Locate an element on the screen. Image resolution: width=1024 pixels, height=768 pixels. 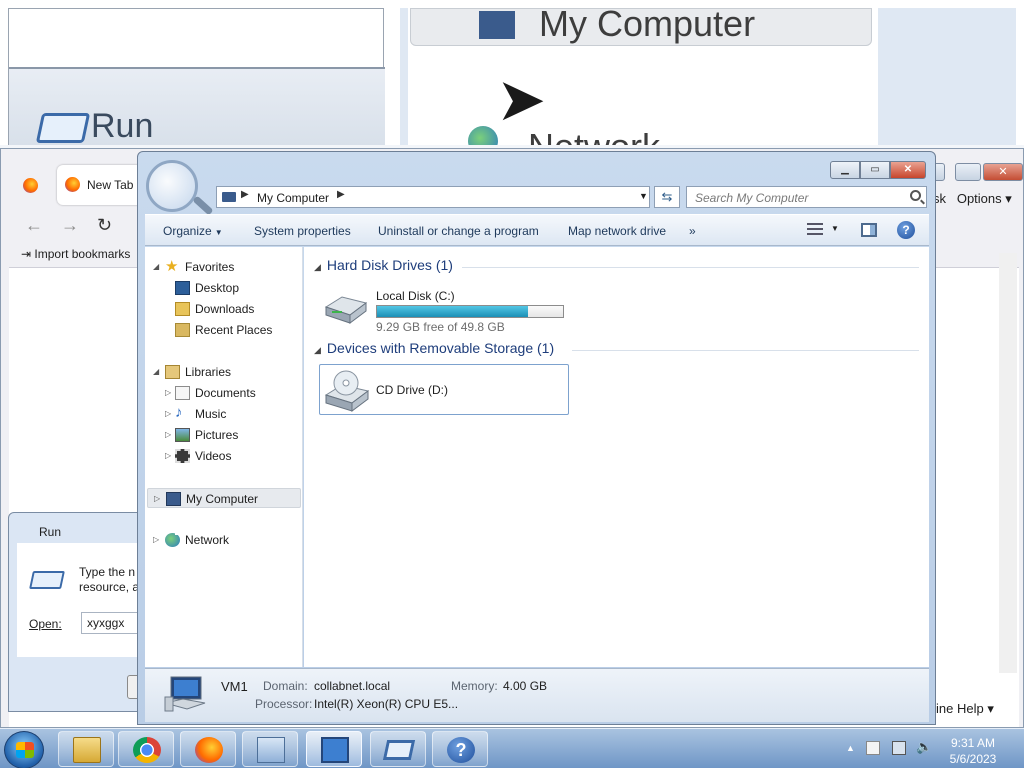
nav-videos: ▷ Videos is located at coordinates (224, 456).